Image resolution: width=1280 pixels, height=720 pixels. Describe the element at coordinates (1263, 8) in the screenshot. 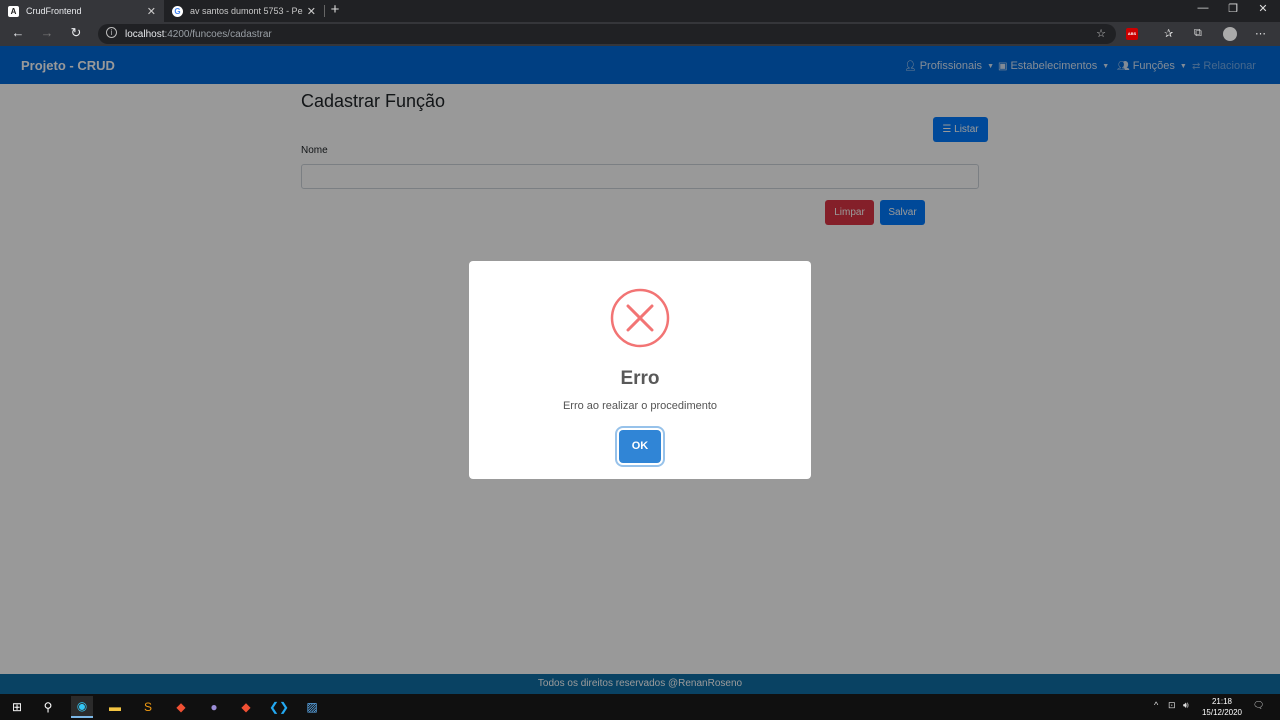

I see `close-window-icon: ✕` at that location.